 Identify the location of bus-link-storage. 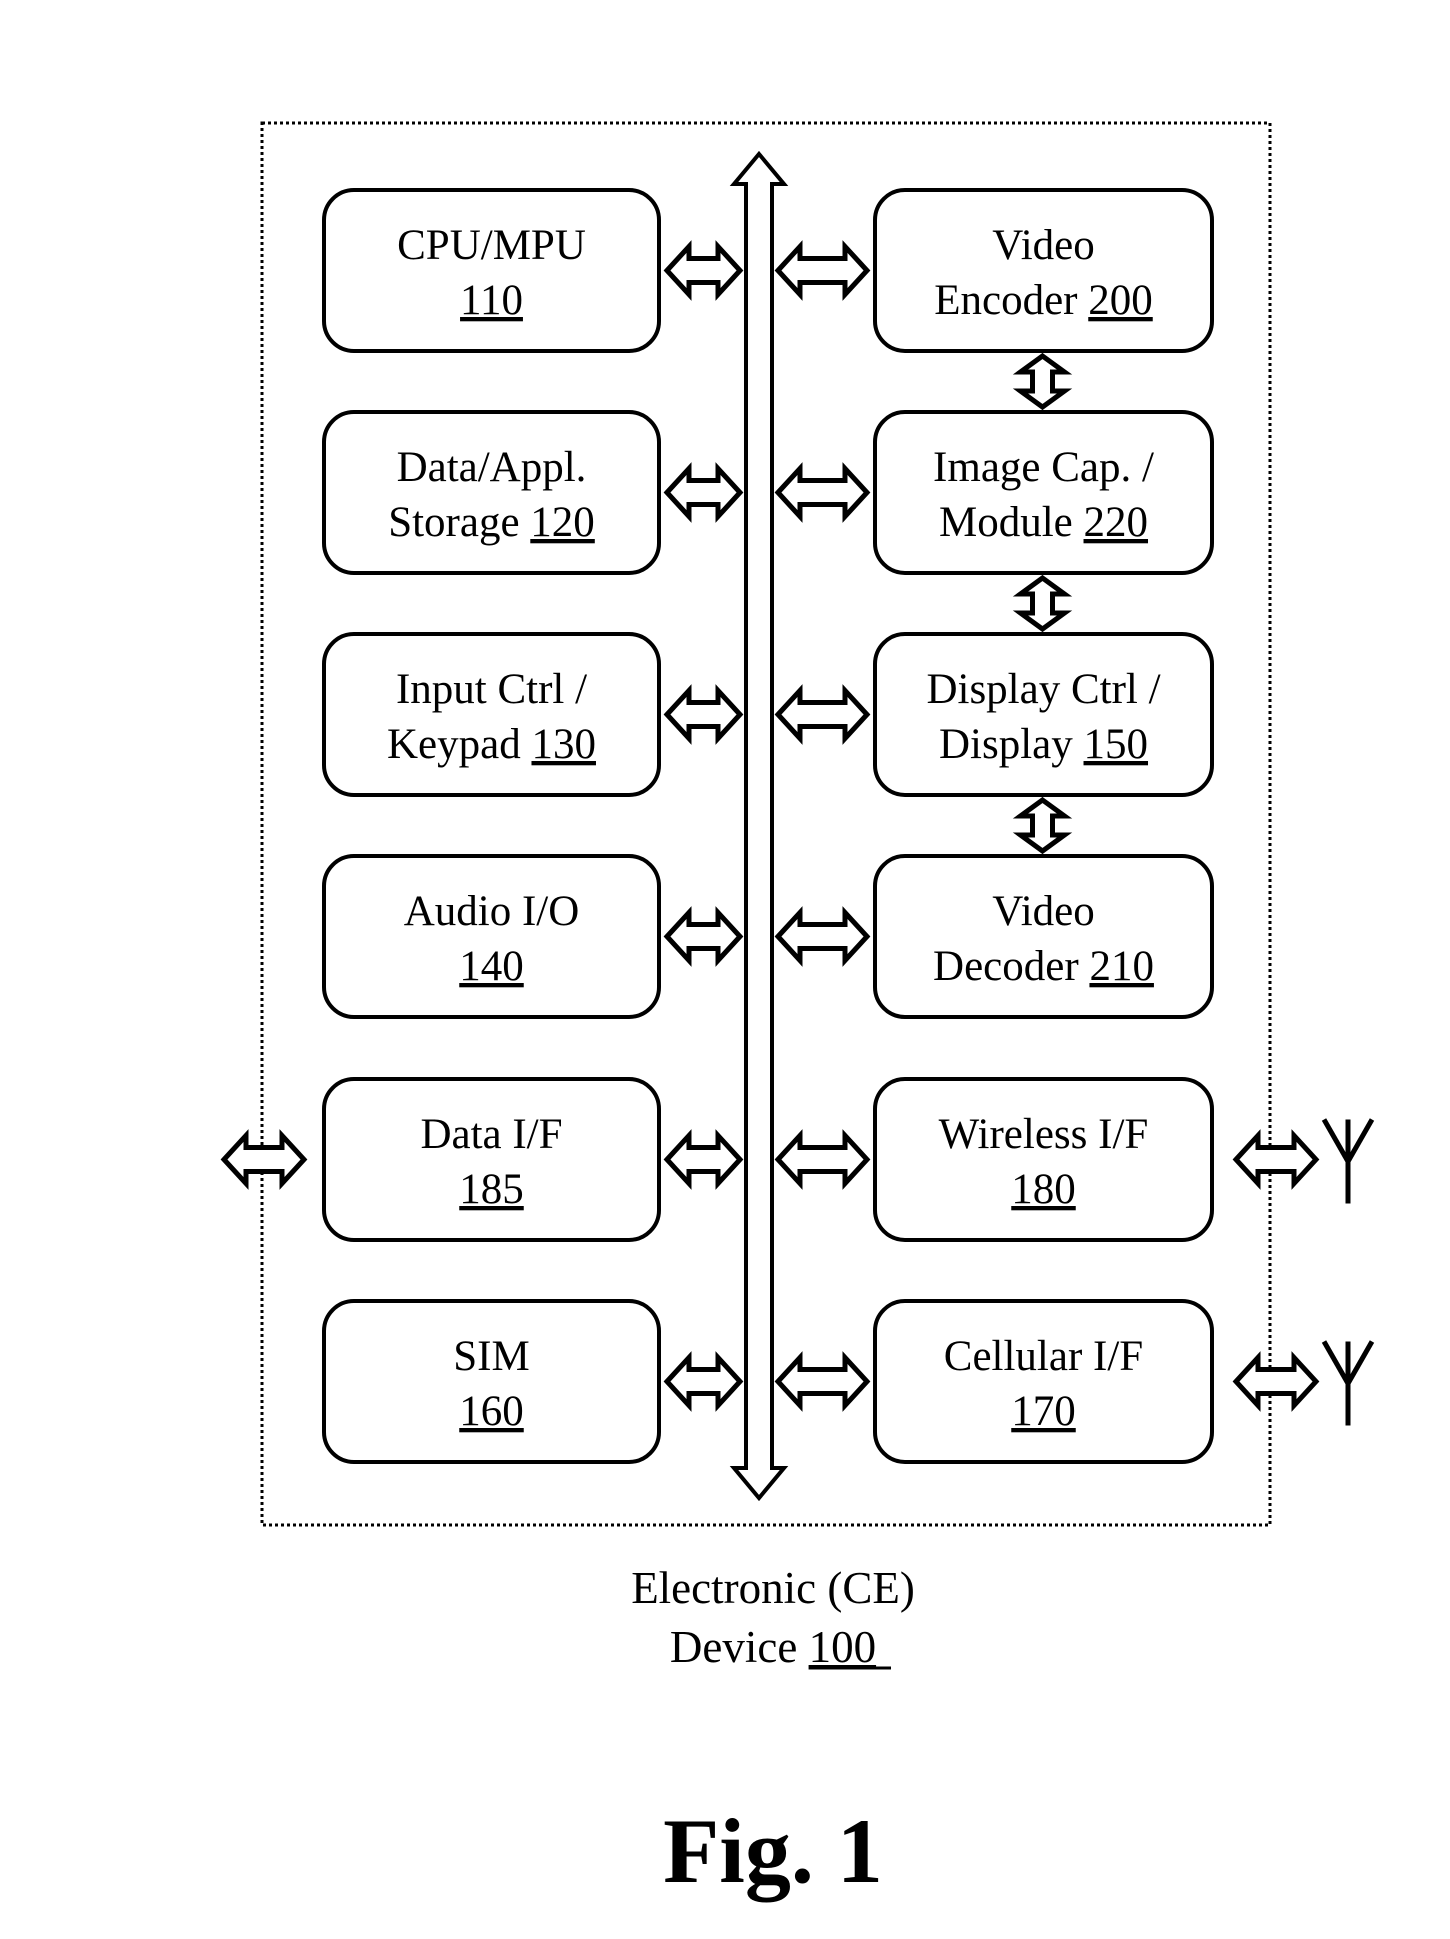
(703, 492).